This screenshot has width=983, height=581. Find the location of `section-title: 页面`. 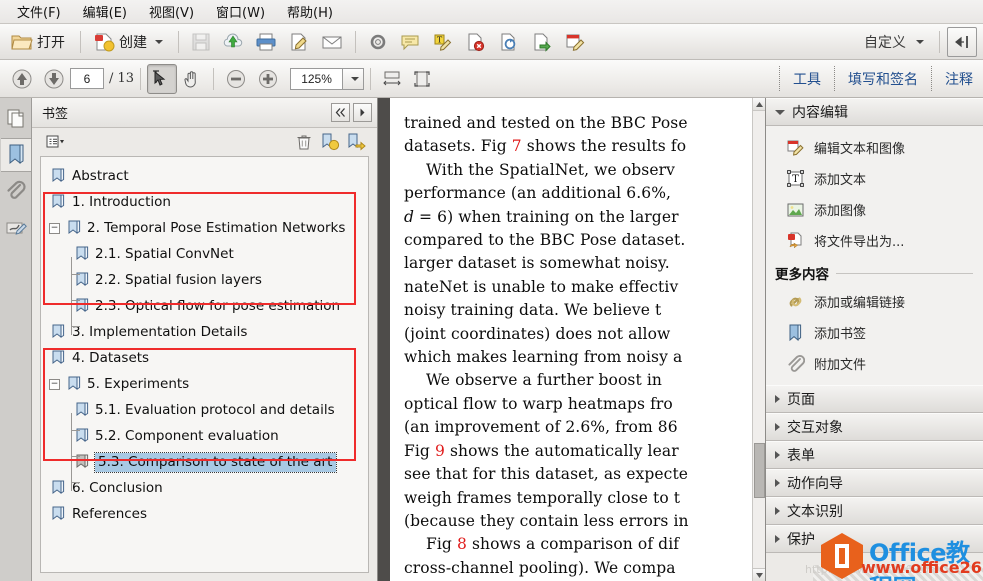

section-title: 页面 is located at coordinates (801, 400).